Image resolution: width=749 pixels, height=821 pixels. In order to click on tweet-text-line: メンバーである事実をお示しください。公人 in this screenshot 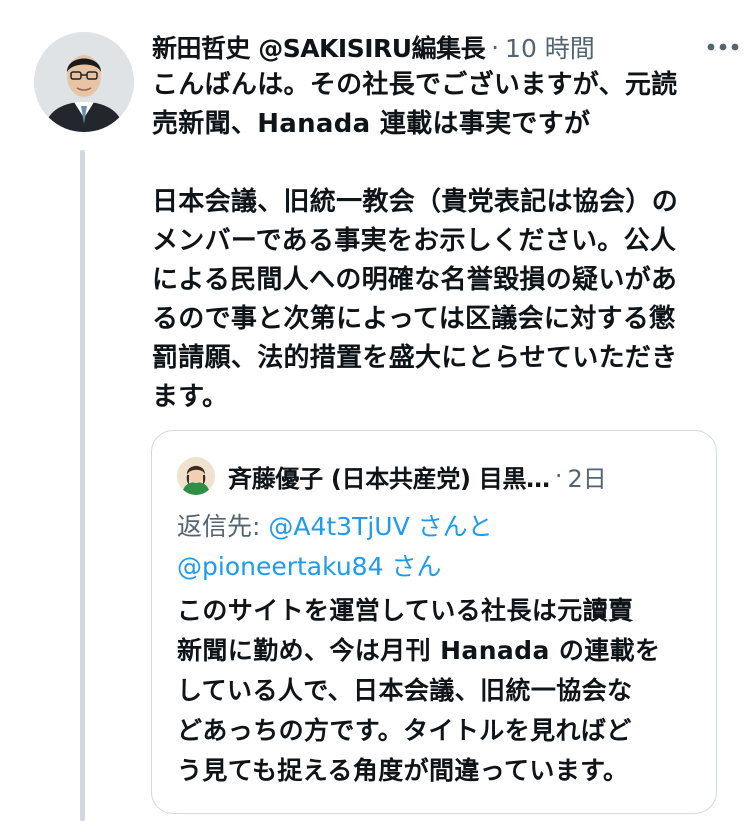, I will do `click(414, 241)`.